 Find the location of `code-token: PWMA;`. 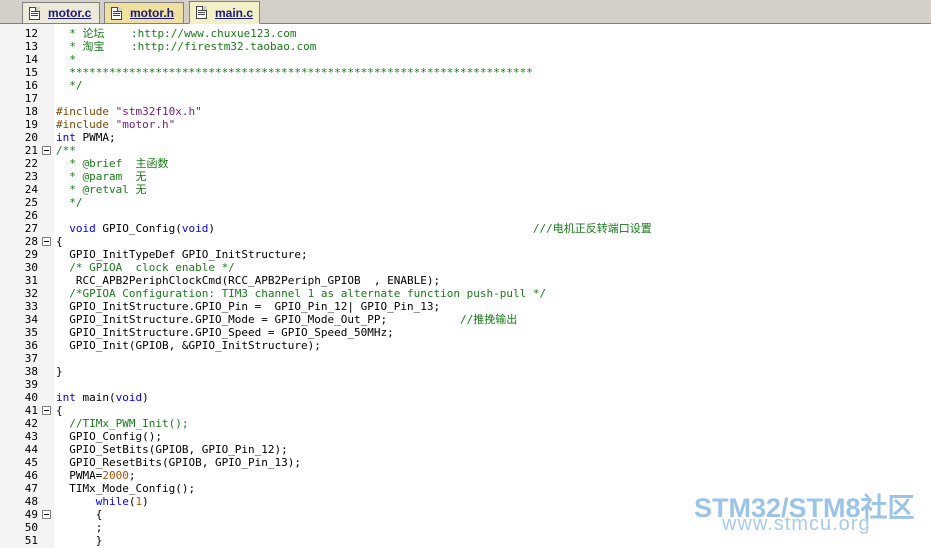

code-token: PWMA; is located at coordinates (95, 137).